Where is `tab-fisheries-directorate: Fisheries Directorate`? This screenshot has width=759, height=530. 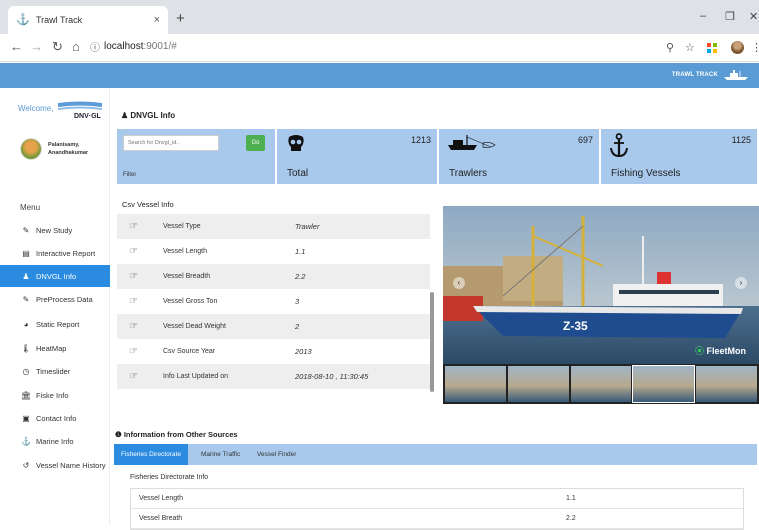 tab-fisheries-directorate: Fisheries Directorate is located at coordinates (151, 454).